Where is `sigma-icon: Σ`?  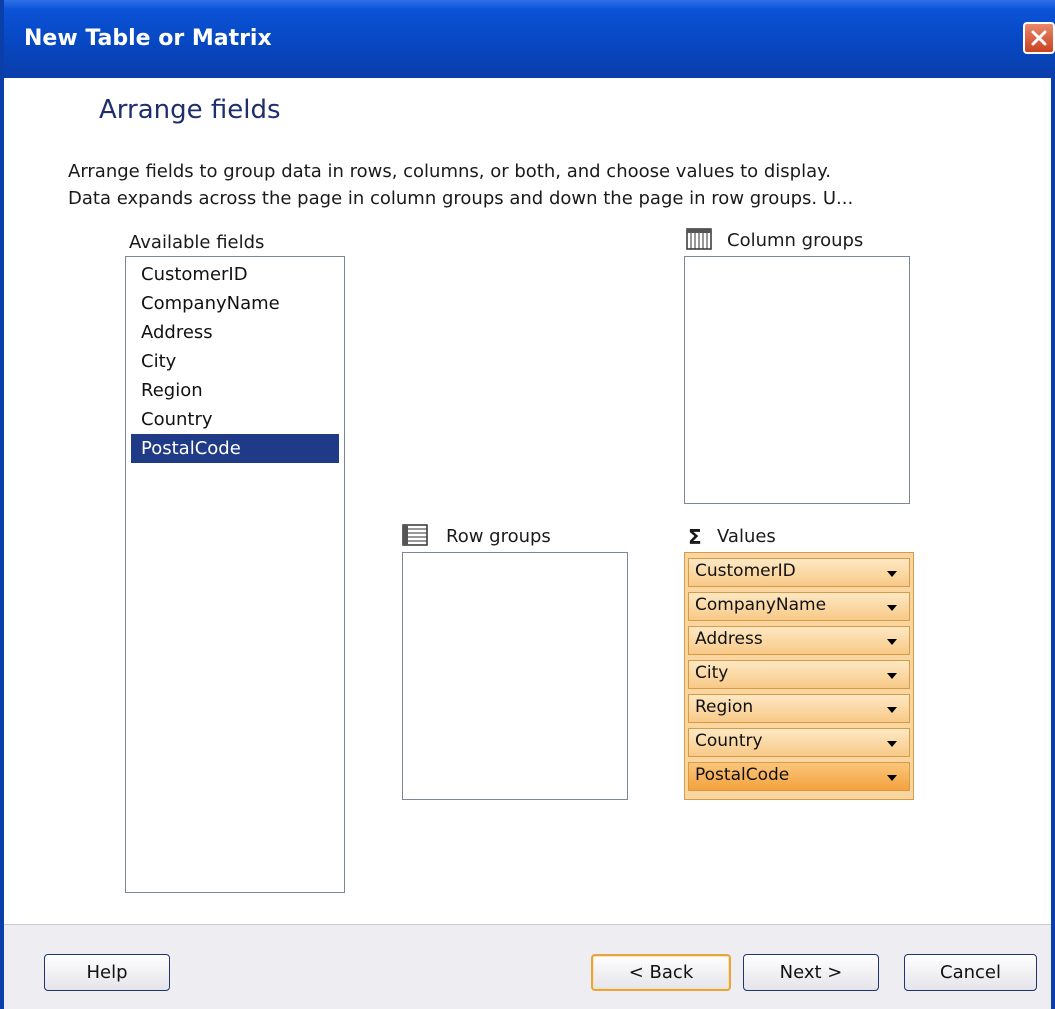
sigma-icon: Σ is located at coordinates (695, 537).